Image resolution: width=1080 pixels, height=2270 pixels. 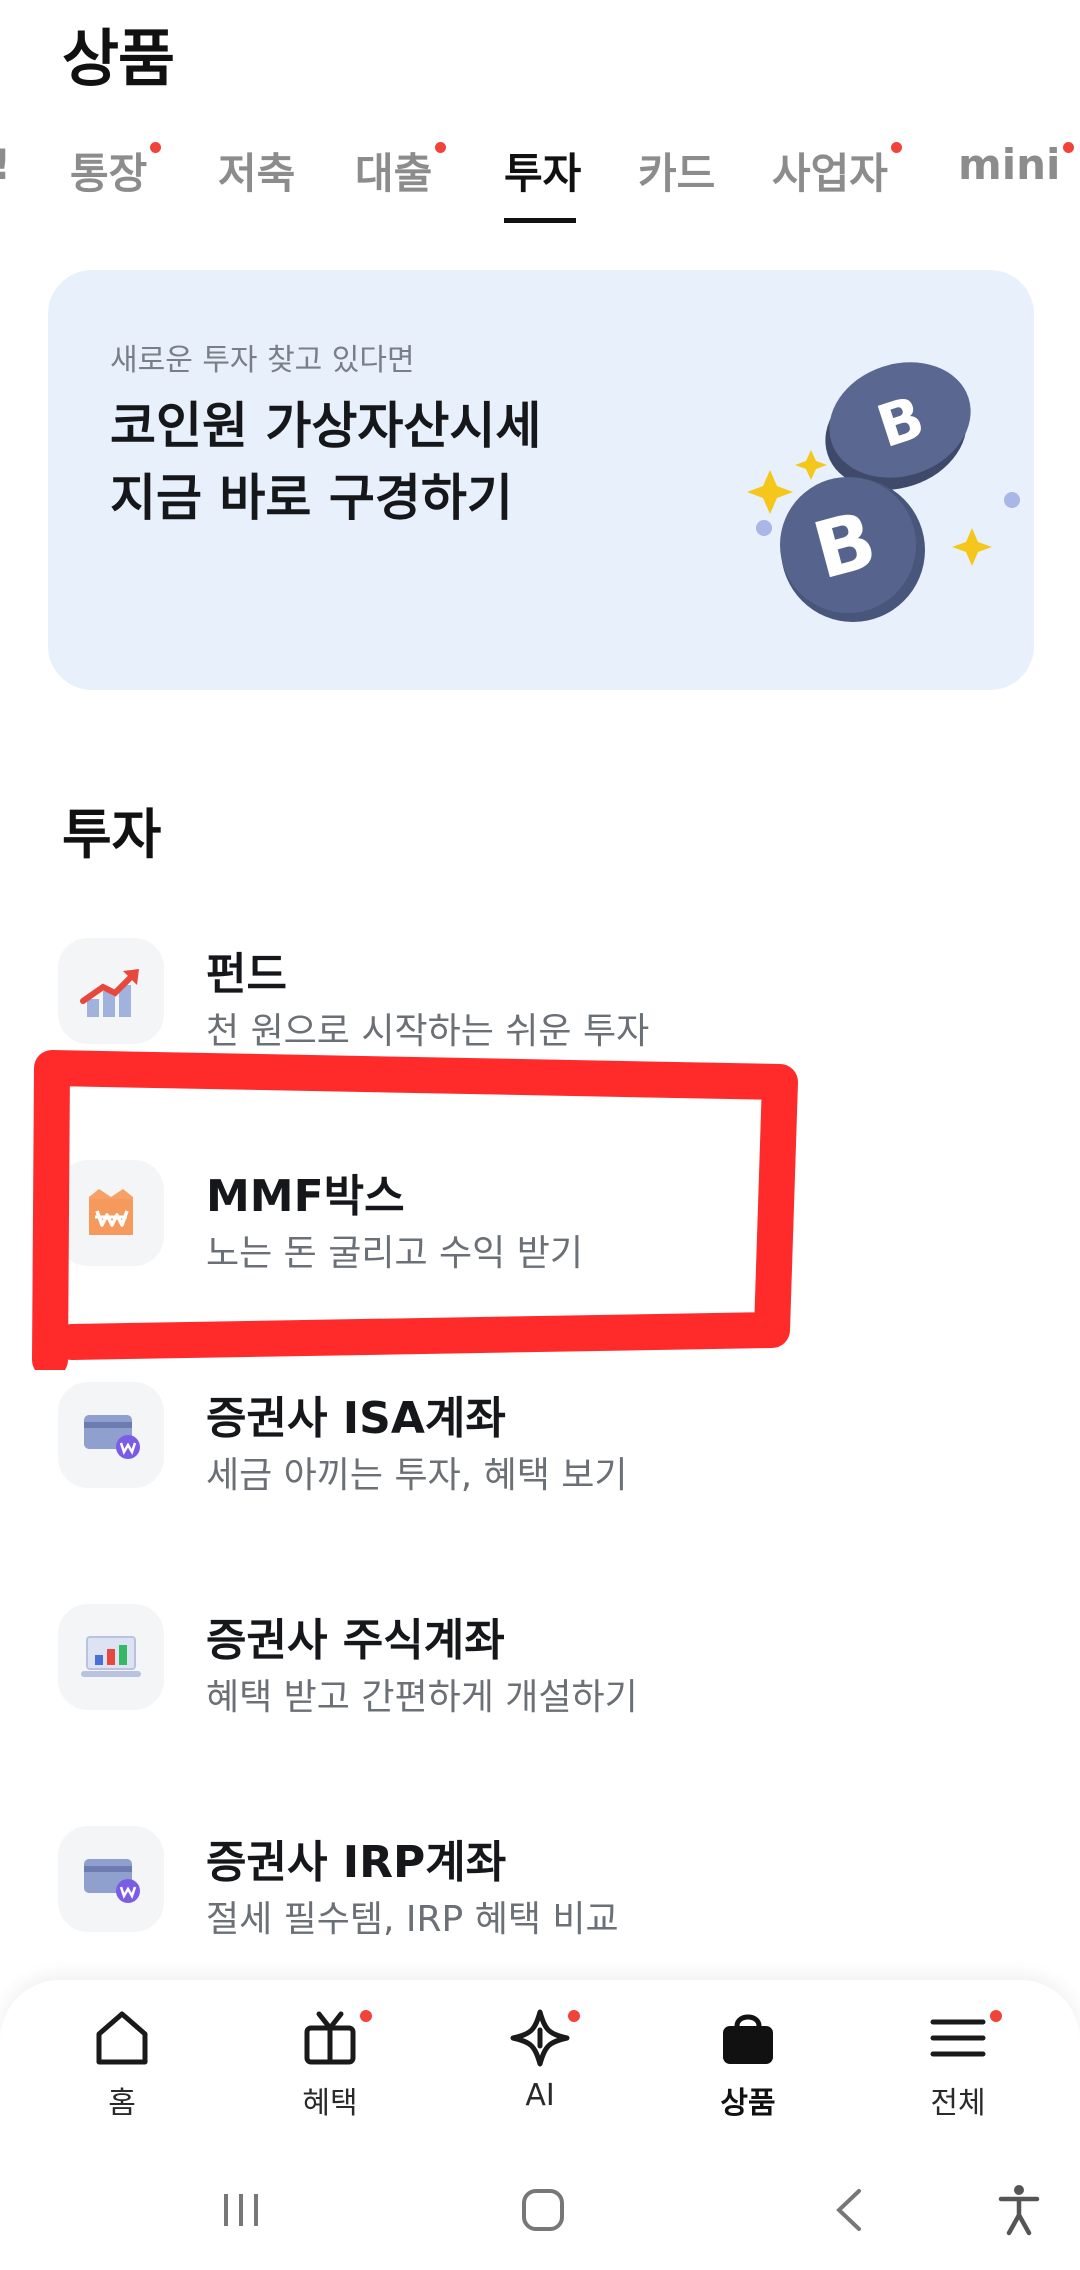 I want to click on menu-icon, so click(x=958, y=2038).